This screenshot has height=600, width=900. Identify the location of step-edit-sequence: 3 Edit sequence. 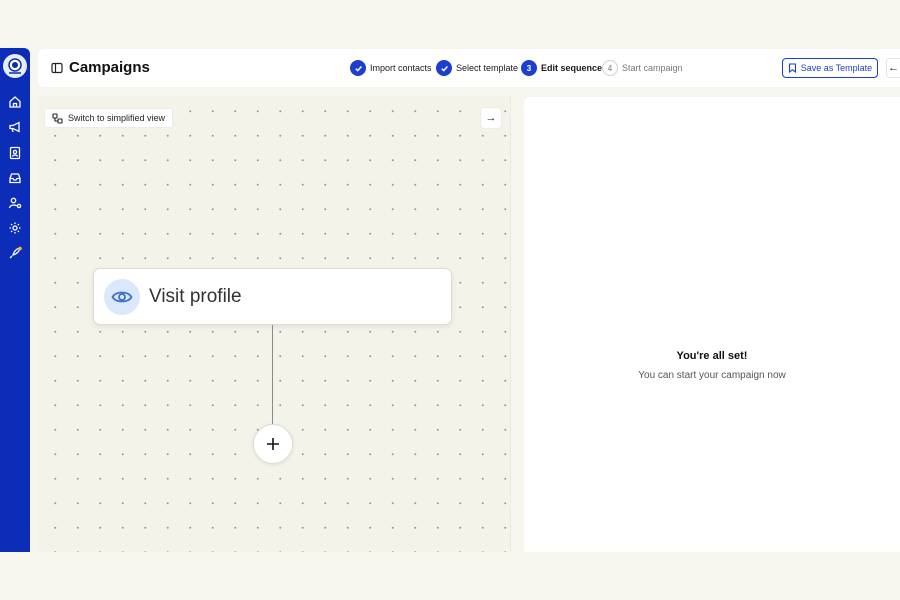
(561, 68).